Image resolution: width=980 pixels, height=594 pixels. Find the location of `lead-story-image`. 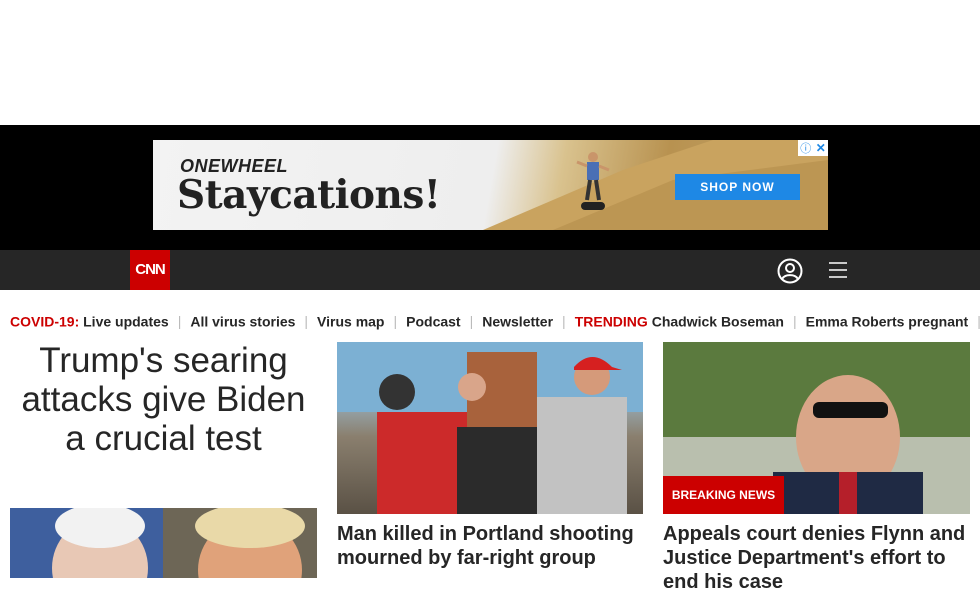

lead-story-image is located at coordinates (163, 543).